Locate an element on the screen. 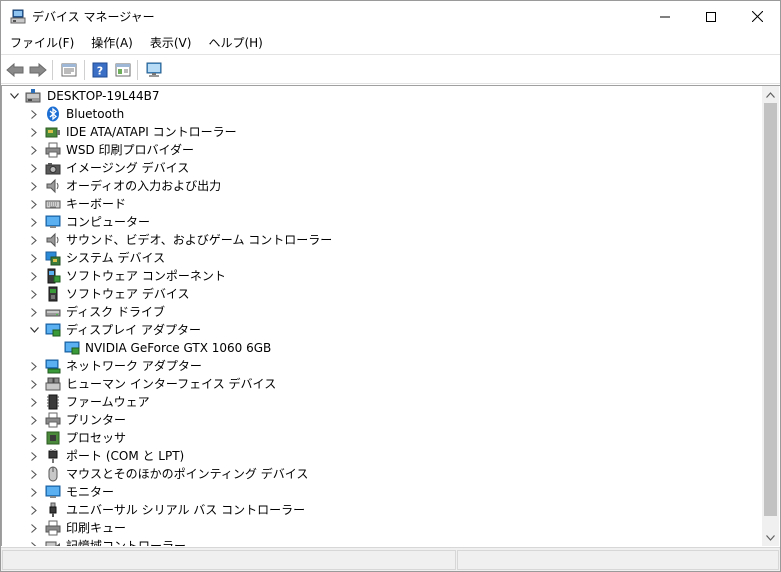  tree-category-usb: ユニバーサル シリアル バス コントローラー is located at coordinates (382, 510).